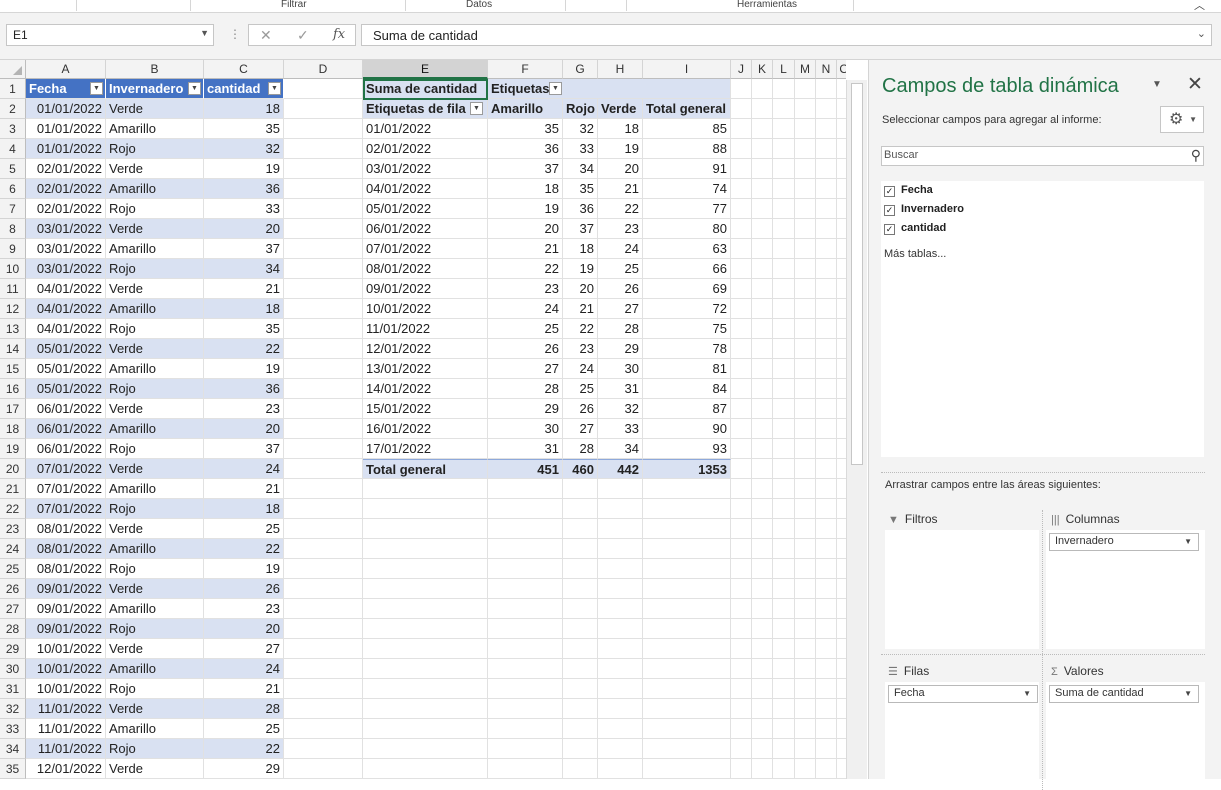 The height and width of the screenshot is (790, 1221). I want to click on pivot-row-label: 05/01/2022, so click(425, 209).